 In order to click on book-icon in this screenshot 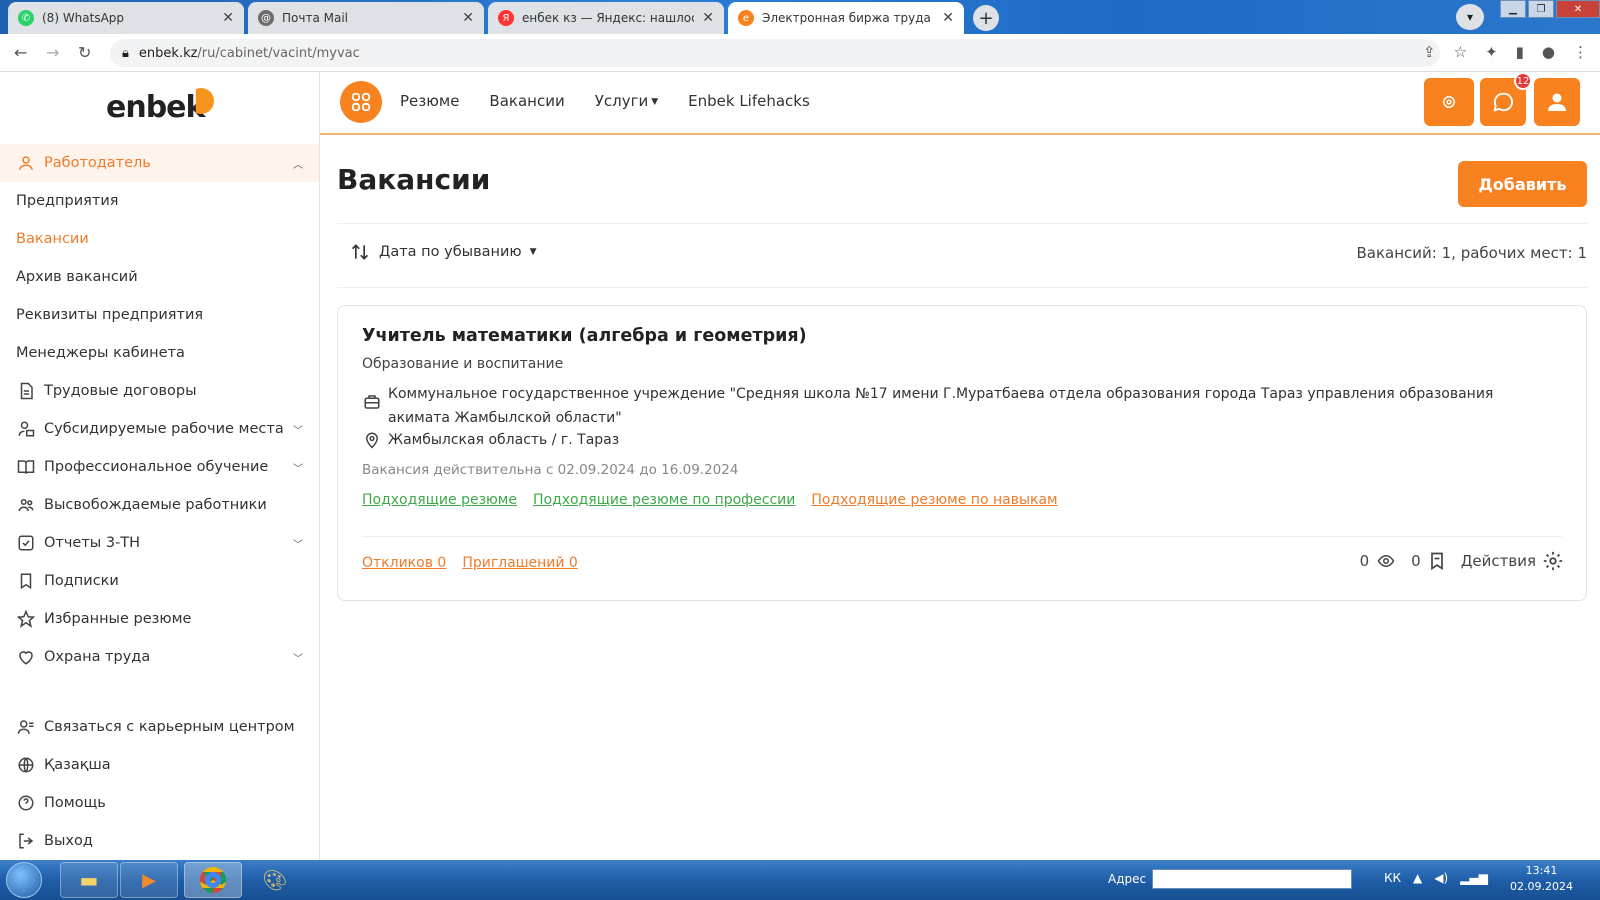, I will do `click(26, 467)`.